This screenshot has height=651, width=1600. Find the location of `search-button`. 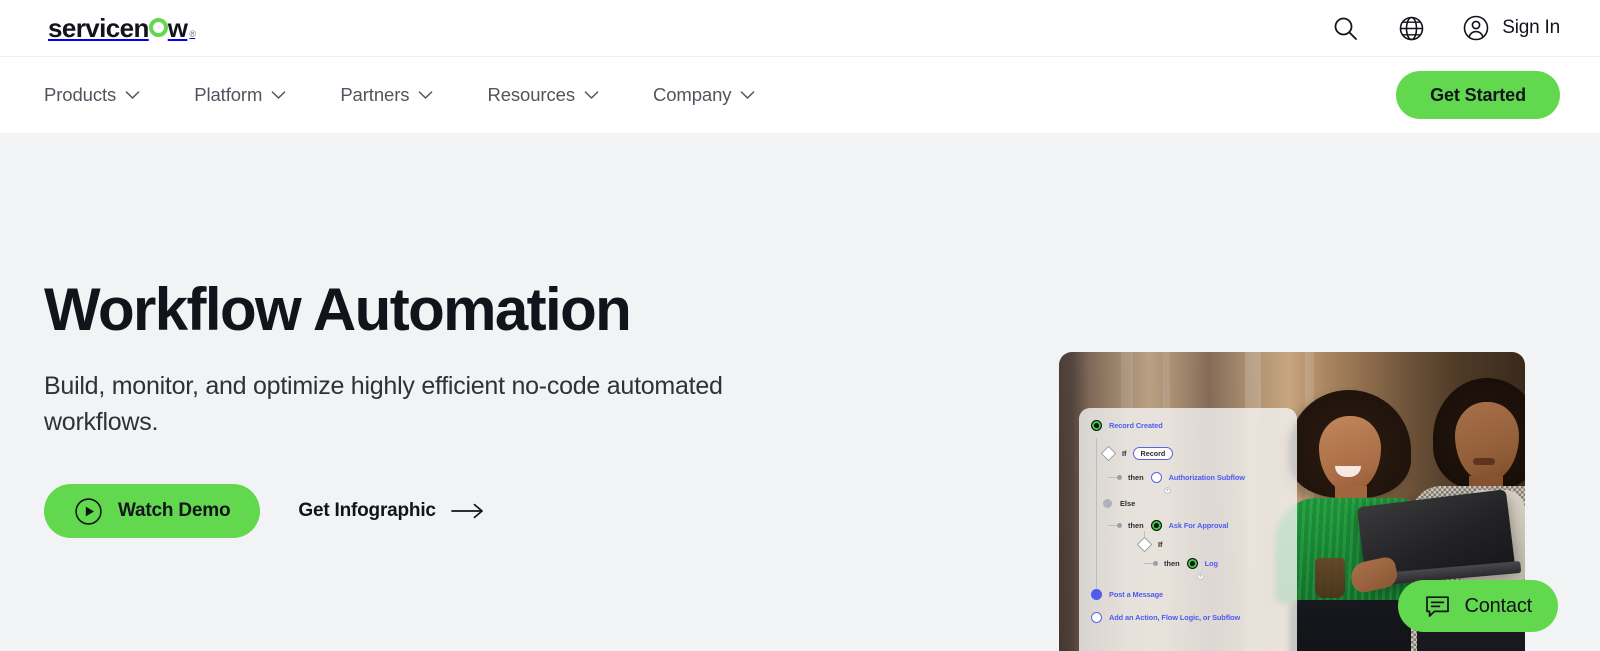

search-button is located at coordinates (1345, 28).